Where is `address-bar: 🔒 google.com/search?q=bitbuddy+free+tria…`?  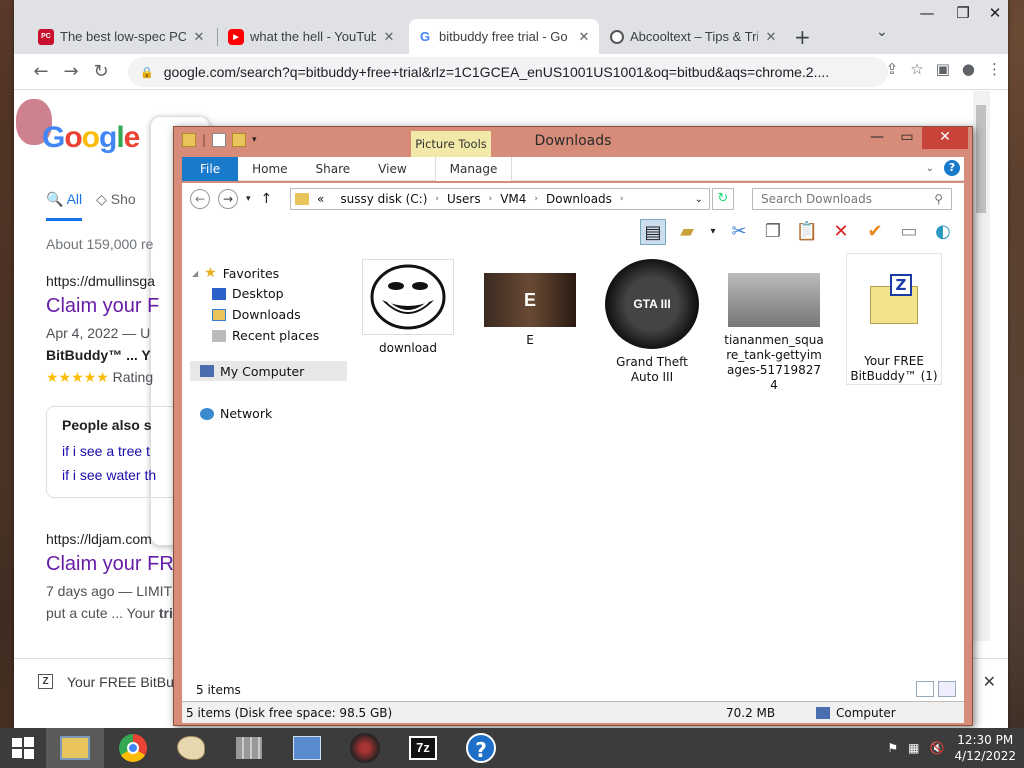
address-bar: 🔒 google.com/search?q=bitbuddy+free+tria… is located at coordinates (508, 72).